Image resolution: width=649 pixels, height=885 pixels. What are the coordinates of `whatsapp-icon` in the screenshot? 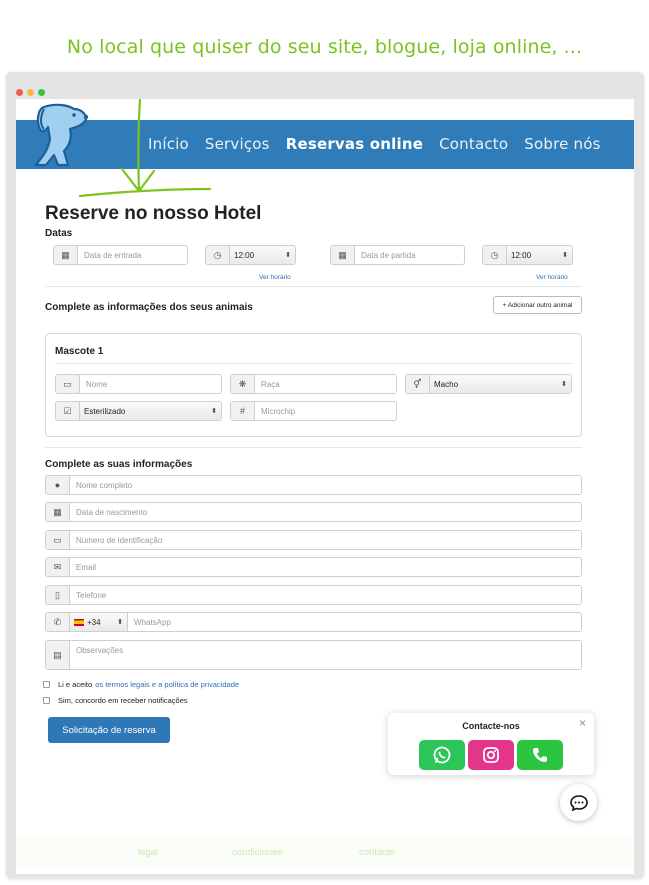 It's located at (442, 755).